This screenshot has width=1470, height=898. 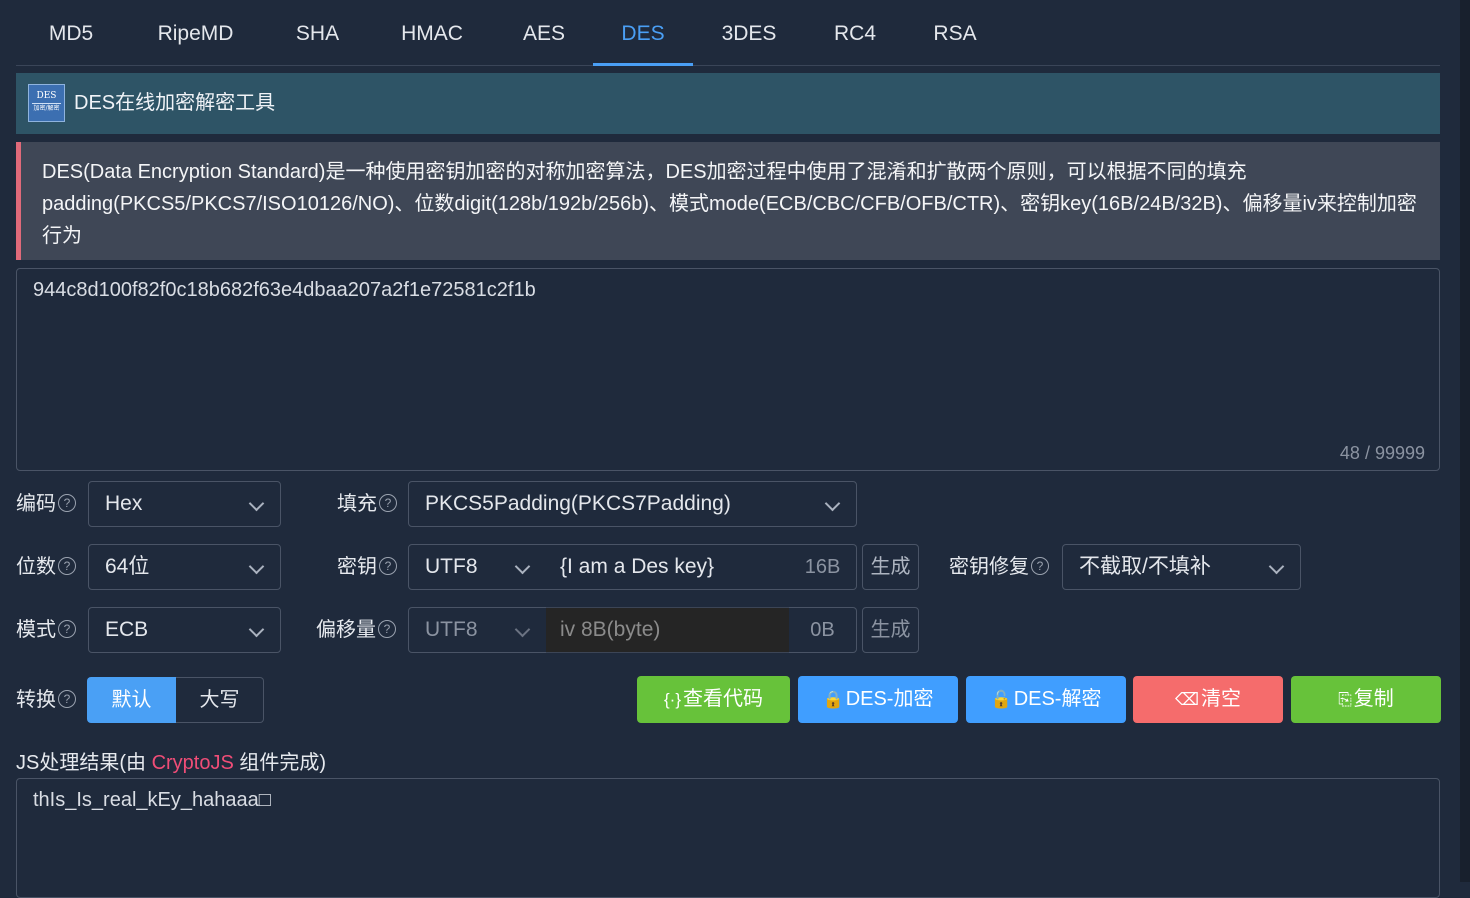 What do you see at coordinates (1465, 441) in the screenshot?
I see `page-scrollbar` at bounding box center [1465, 441].